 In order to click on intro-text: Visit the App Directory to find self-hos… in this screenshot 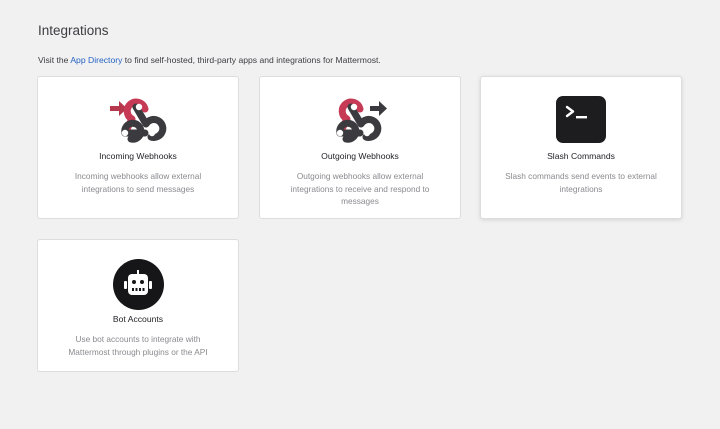, I will do `click(209, 60)`.